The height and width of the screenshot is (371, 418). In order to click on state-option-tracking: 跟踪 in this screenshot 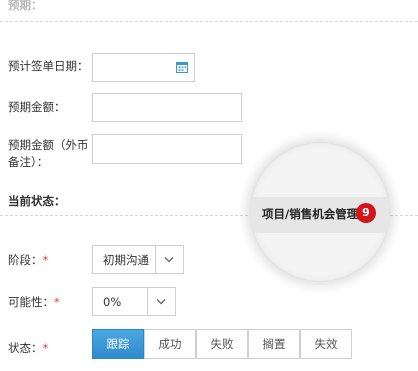, I will do `click(118, 344)`.